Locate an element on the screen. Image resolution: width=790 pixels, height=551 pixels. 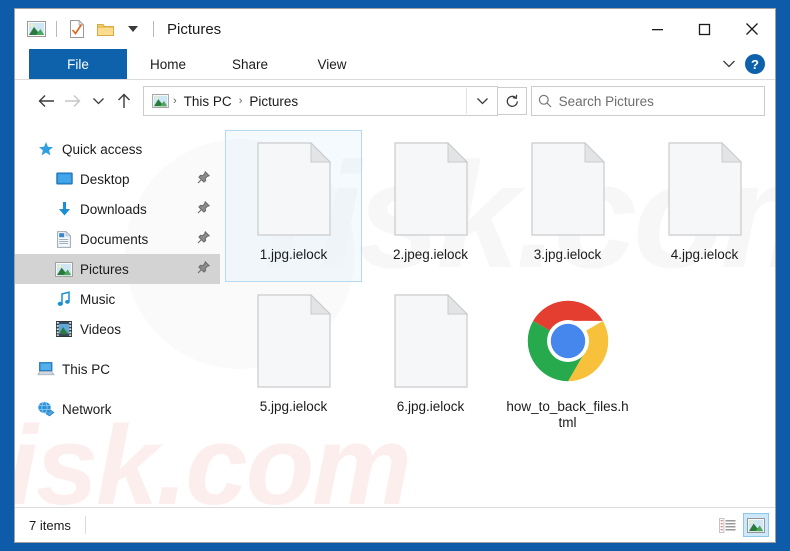
help-button: ? is located at coordinates (755, 64).